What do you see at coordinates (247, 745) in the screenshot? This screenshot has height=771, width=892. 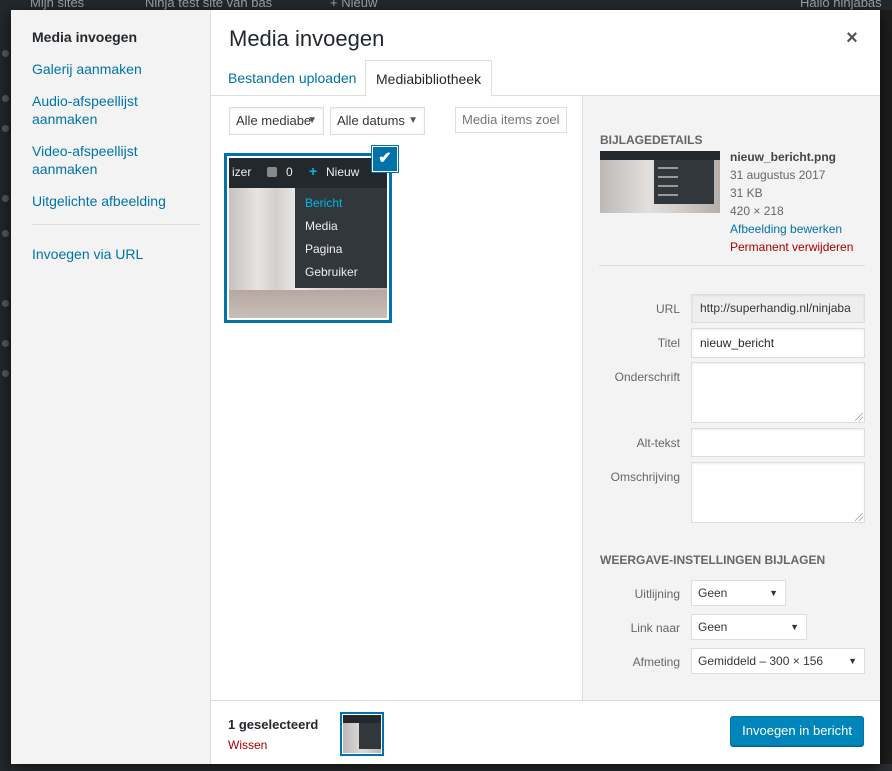 I see `clear-selection-link: Wissen` at bounding box center [247, 745].